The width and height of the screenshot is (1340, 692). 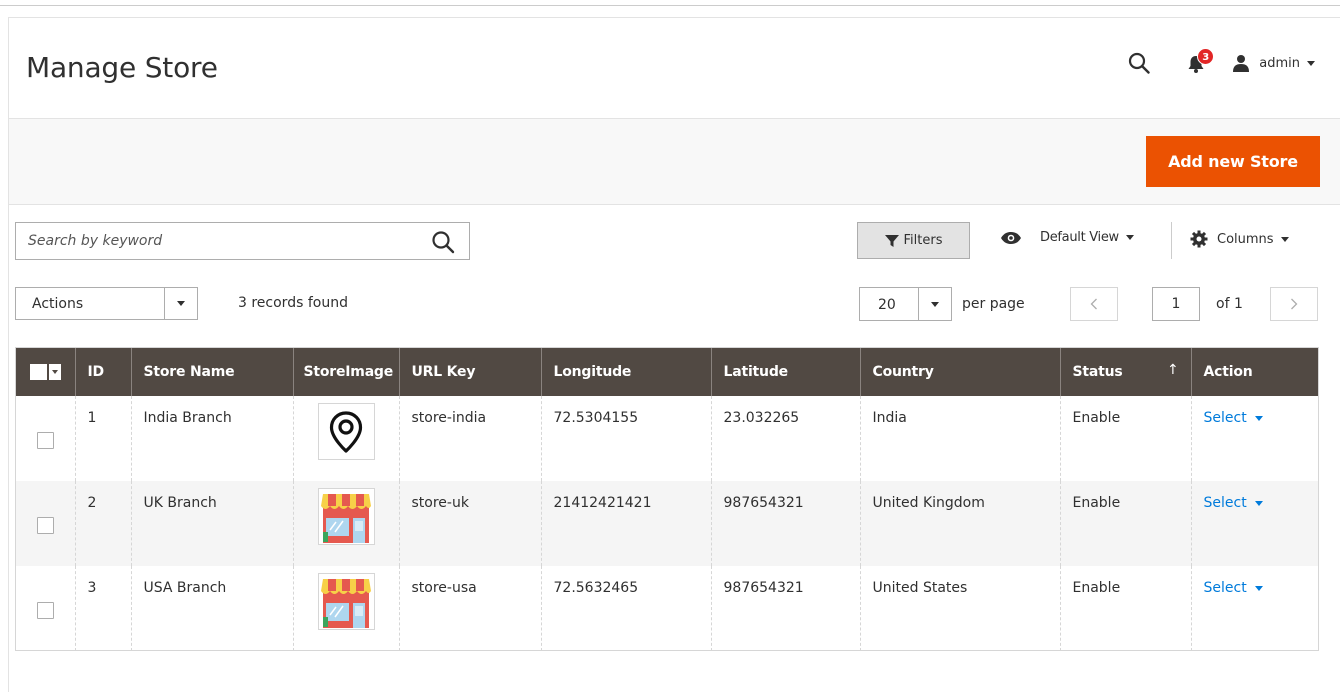 I want to click on keyword-search, so click(x=242, y=241).